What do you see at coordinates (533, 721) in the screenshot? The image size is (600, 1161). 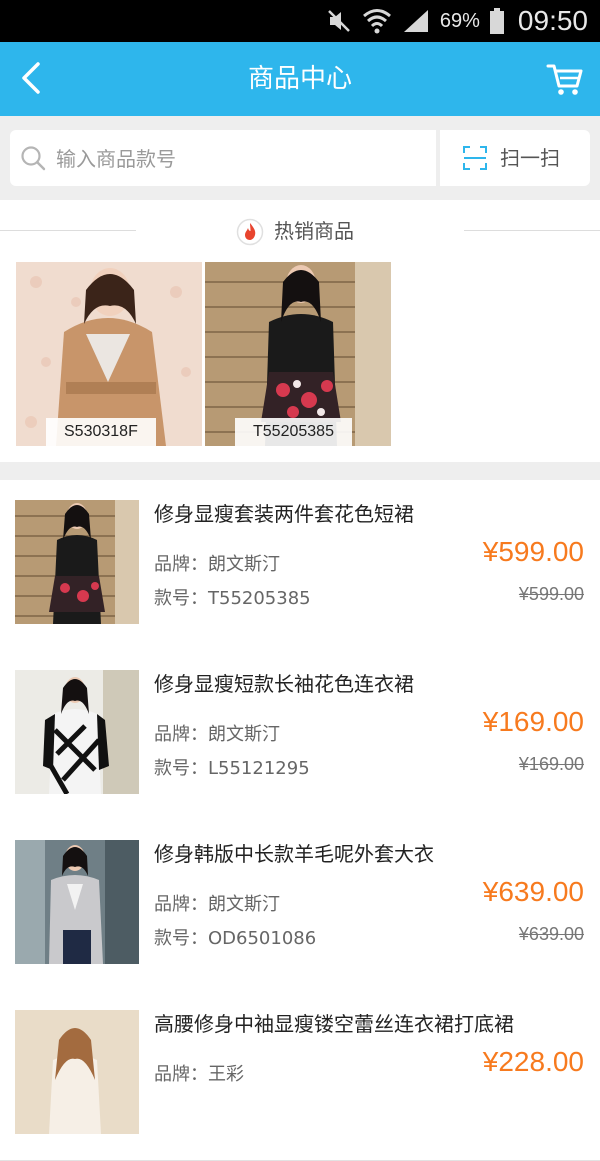 I see `product-price: ¥169.00` at bounding box center [533, 721].